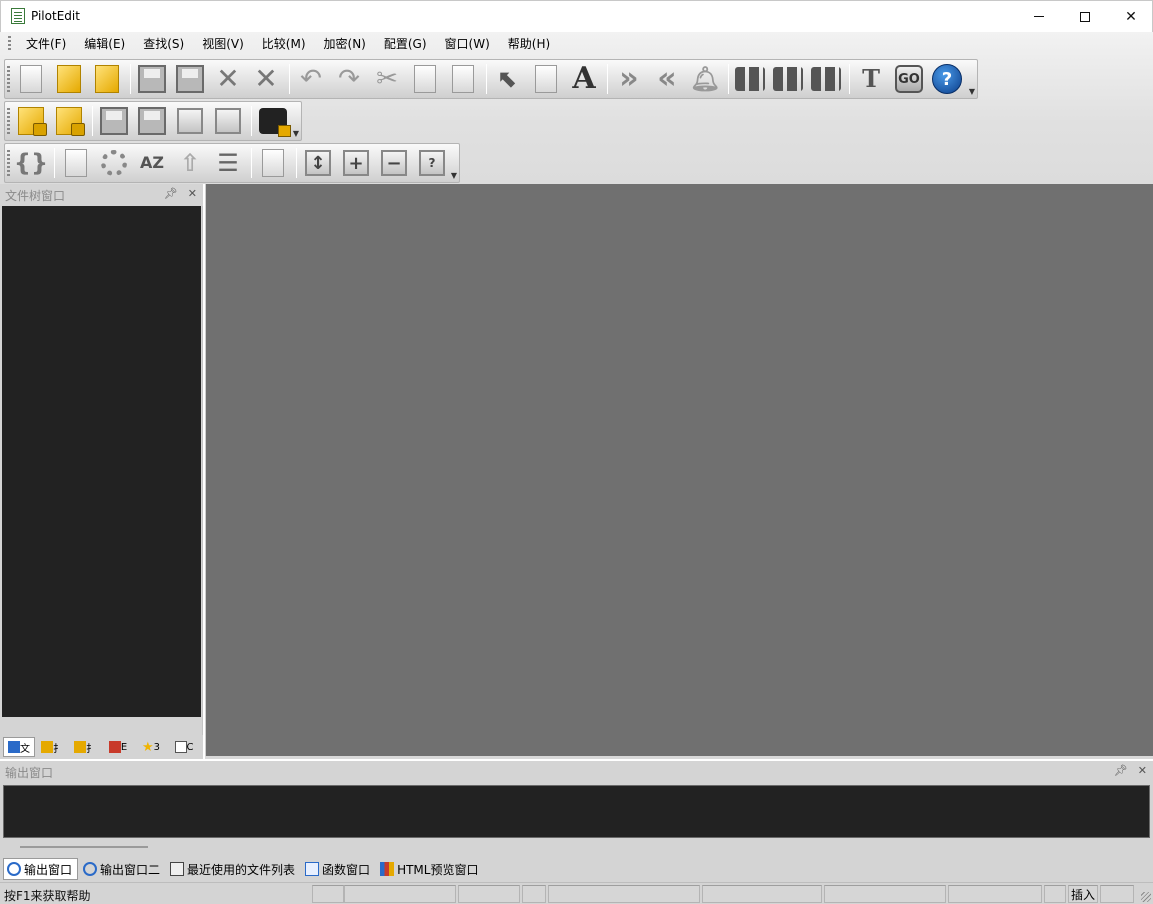 This screenshot has width=1153, height=904. I want to click on minimize-icon, so click(1039, 16).